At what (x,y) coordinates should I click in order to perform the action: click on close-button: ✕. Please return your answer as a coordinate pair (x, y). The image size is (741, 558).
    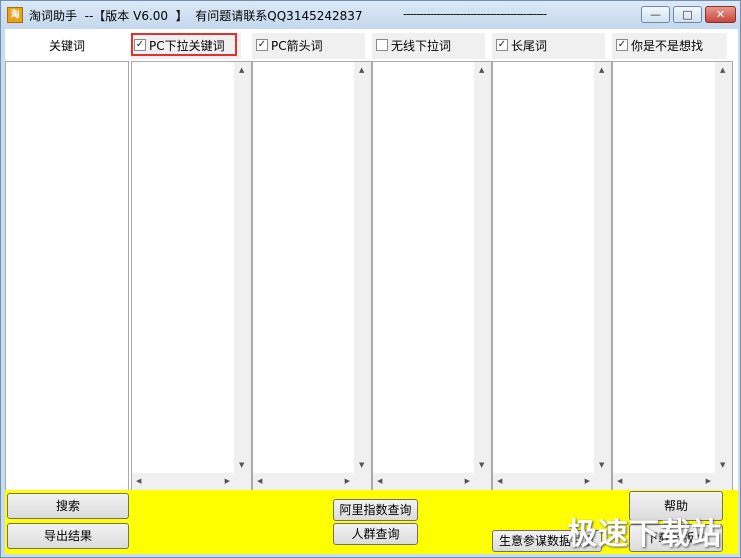
    Looking at the image, I should click on (720, 14).